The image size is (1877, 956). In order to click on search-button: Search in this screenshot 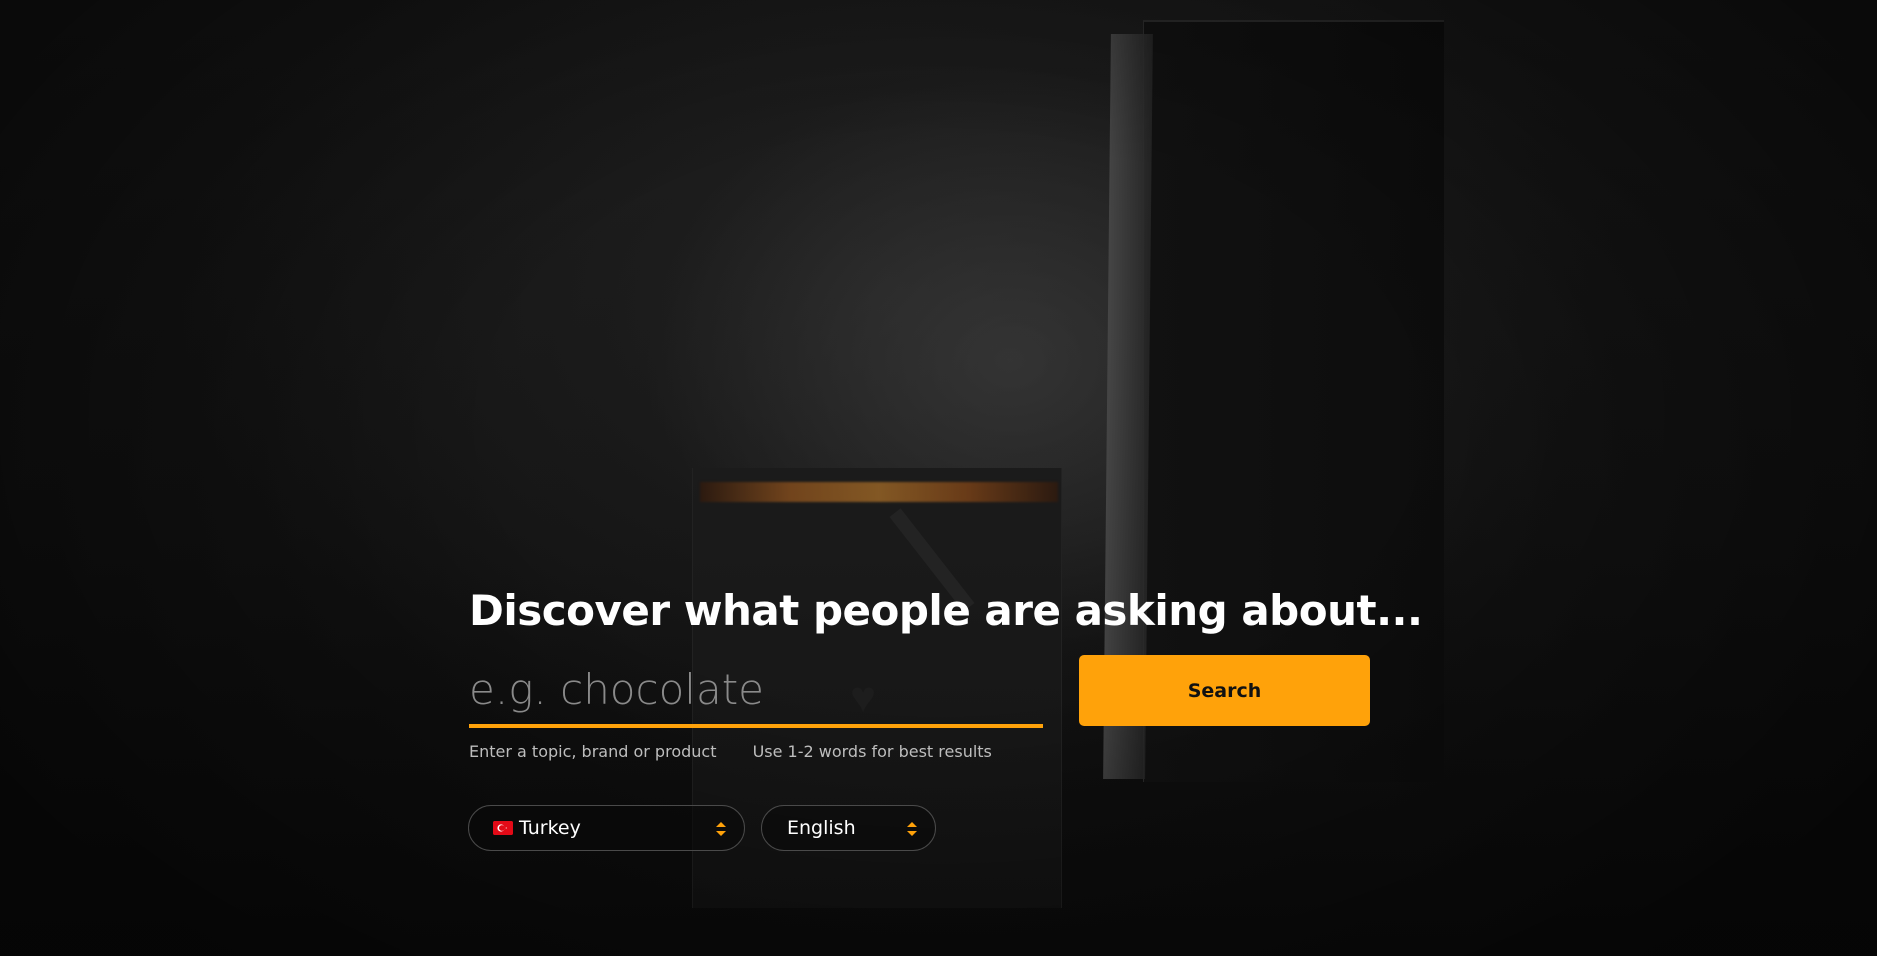, I will do `click(1224, 690)`.